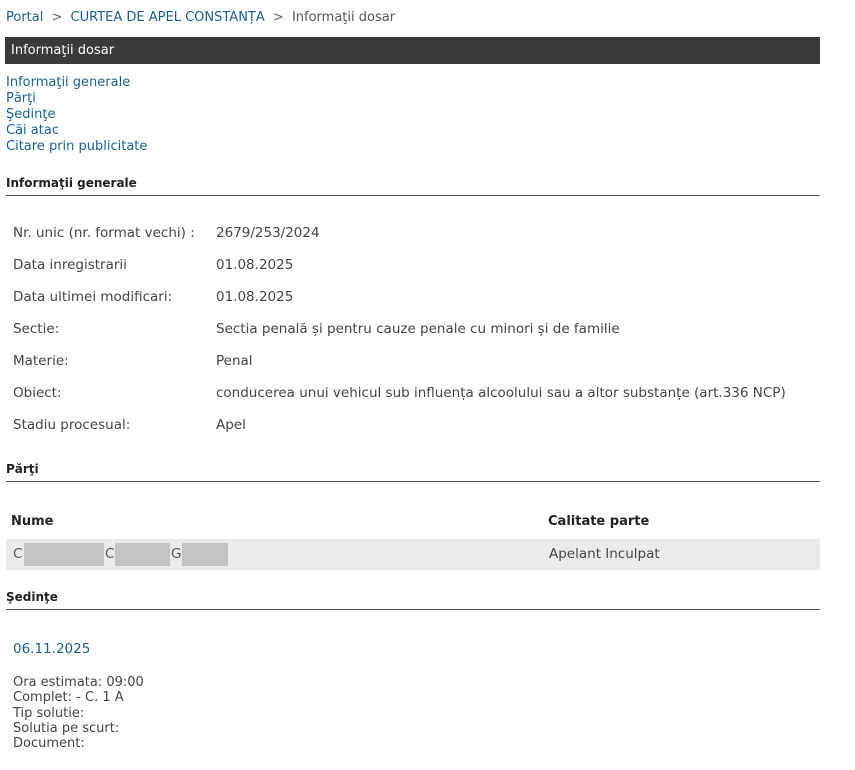 This screenshot has height=770, width=855. I want to click on section-heading-parti: Părţi, so click(413, 472).